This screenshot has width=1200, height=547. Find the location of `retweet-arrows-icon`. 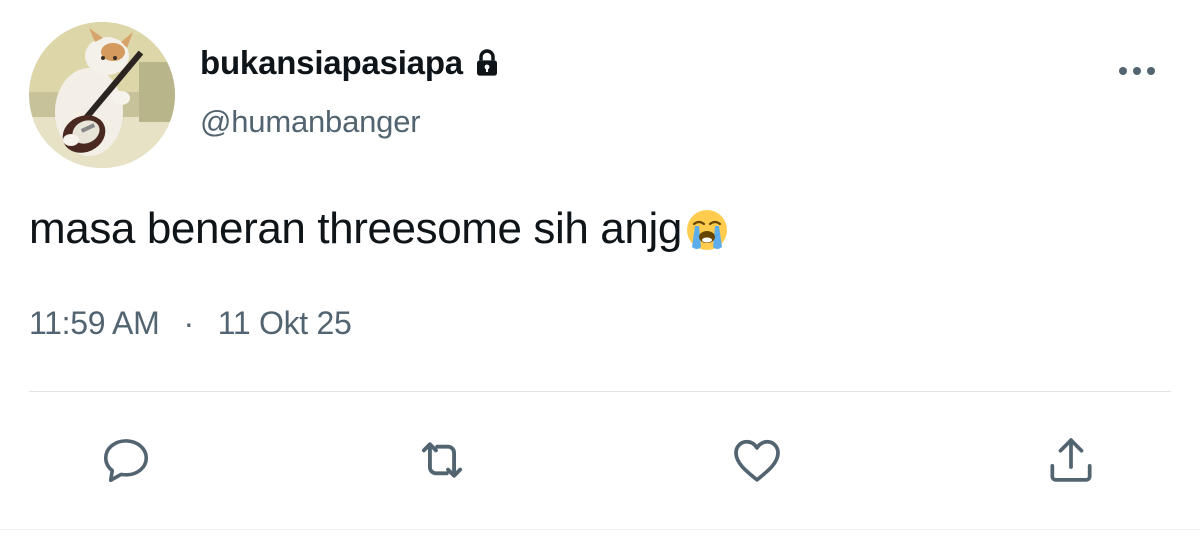

retweet-arrows-icon is located at coordinates (442, 460).